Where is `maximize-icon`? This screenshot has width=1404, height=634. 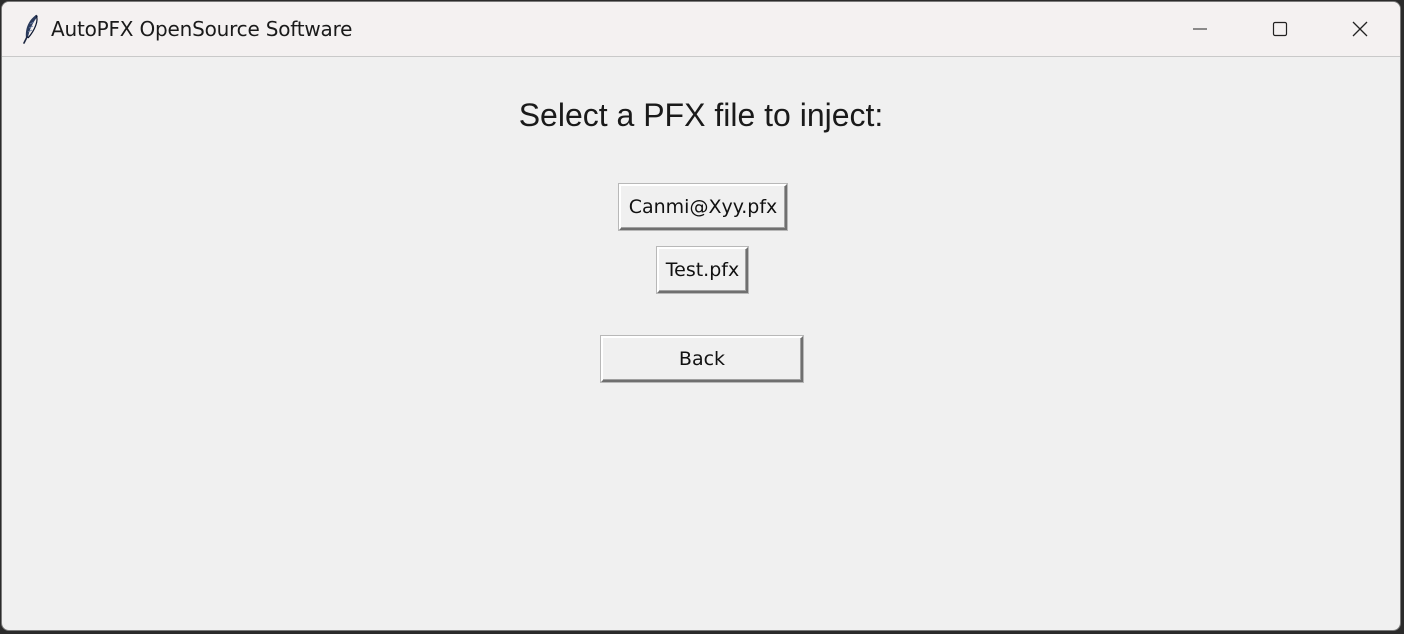 maximize-icon is located at coordinates (1280, 29).